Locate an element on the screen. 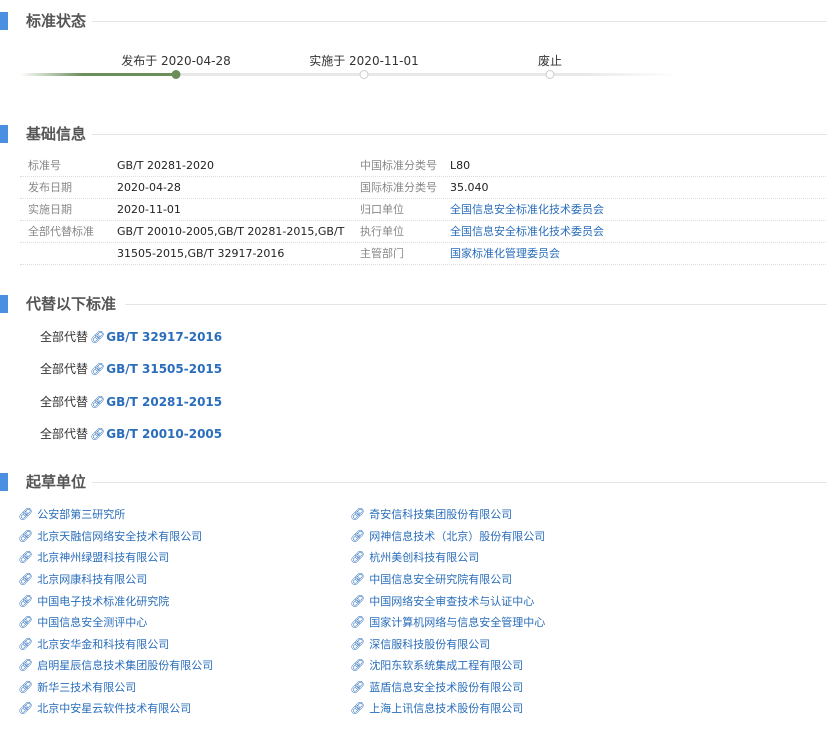  section-title: 代替以下标准 is located at coordinates (71, 304).